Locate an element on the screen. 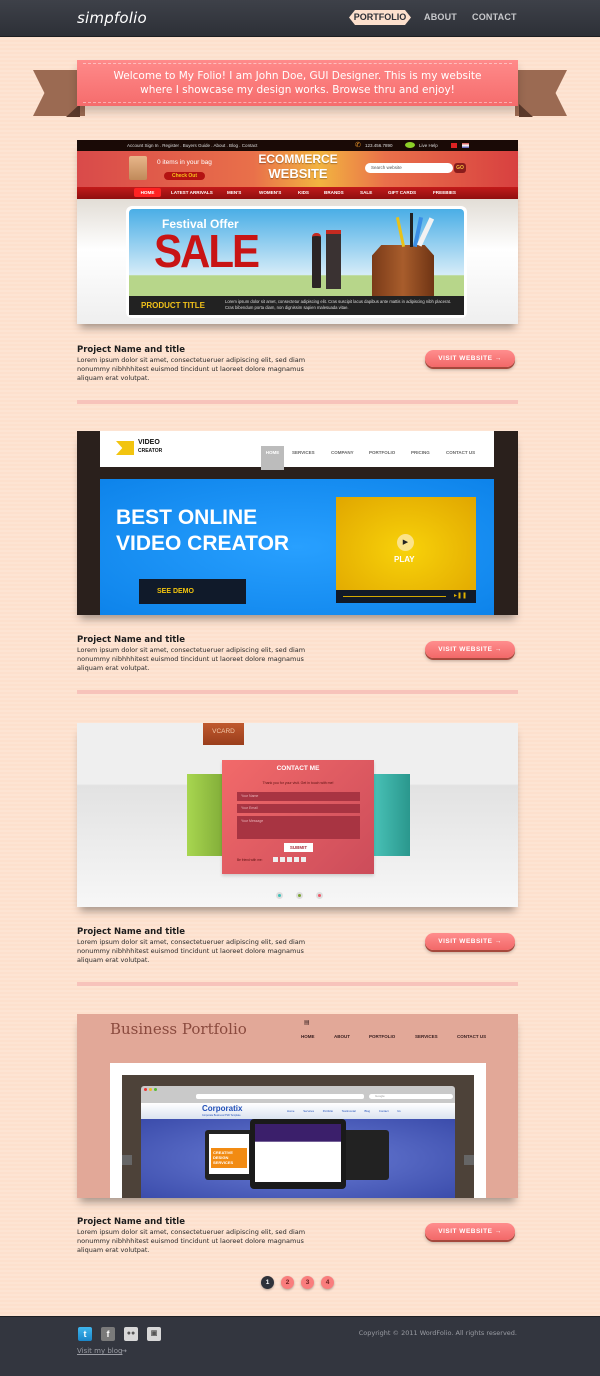  phone-icon: ✆ is located at coordinates (358, 145).